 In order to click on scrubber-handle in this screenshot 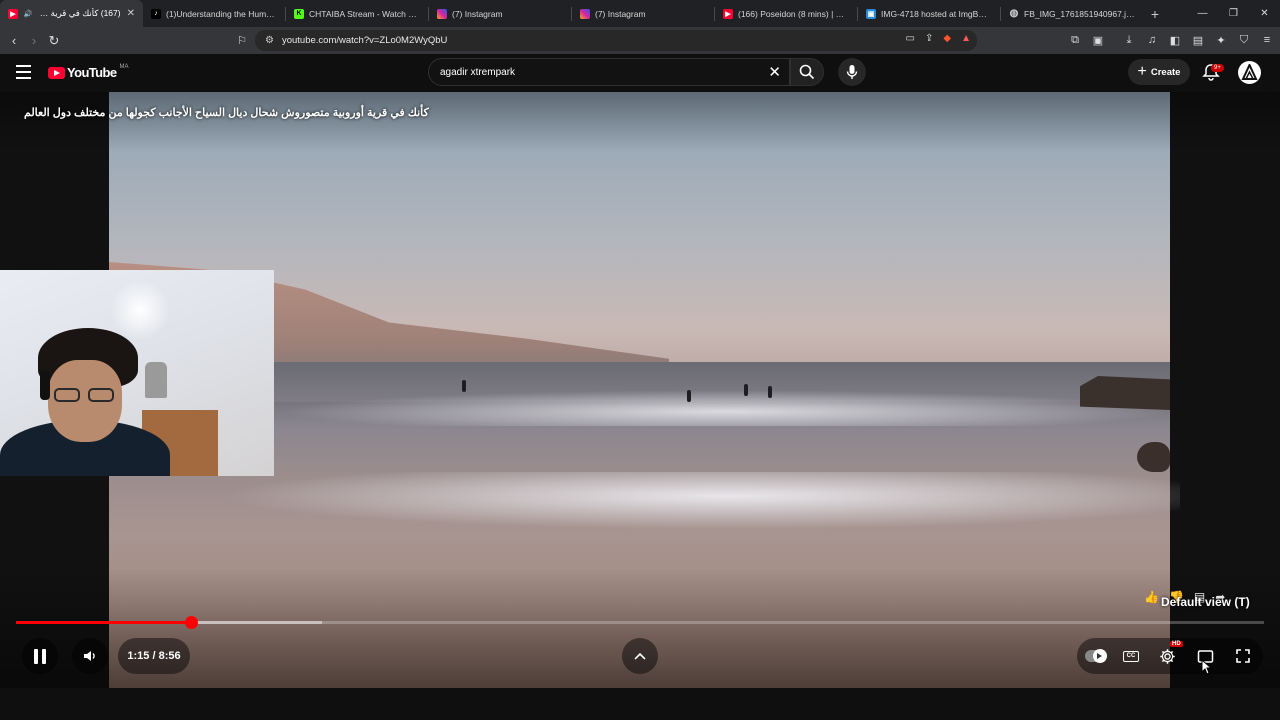, I will do `click(191, 622)`.